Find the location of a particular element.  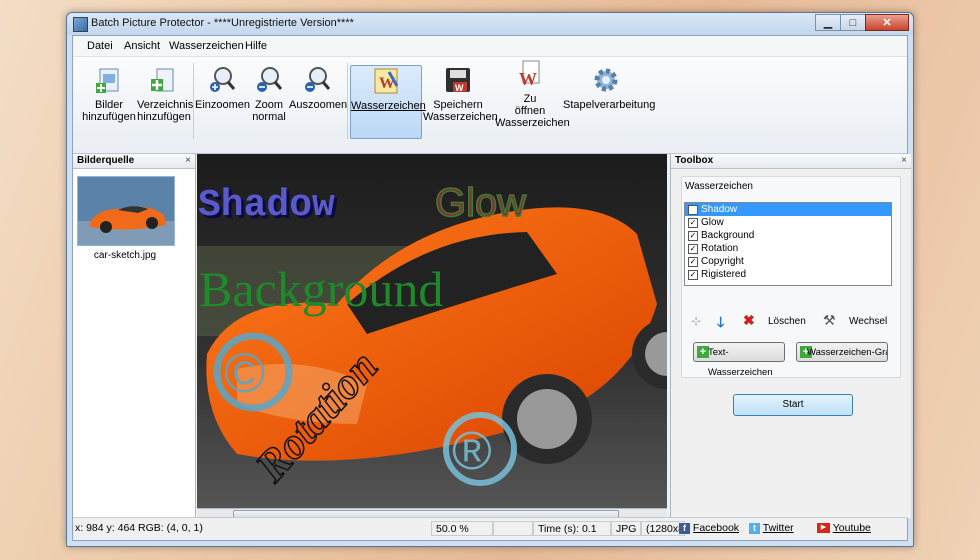

copyright-watermark: © is located at coordinates (244, 372).